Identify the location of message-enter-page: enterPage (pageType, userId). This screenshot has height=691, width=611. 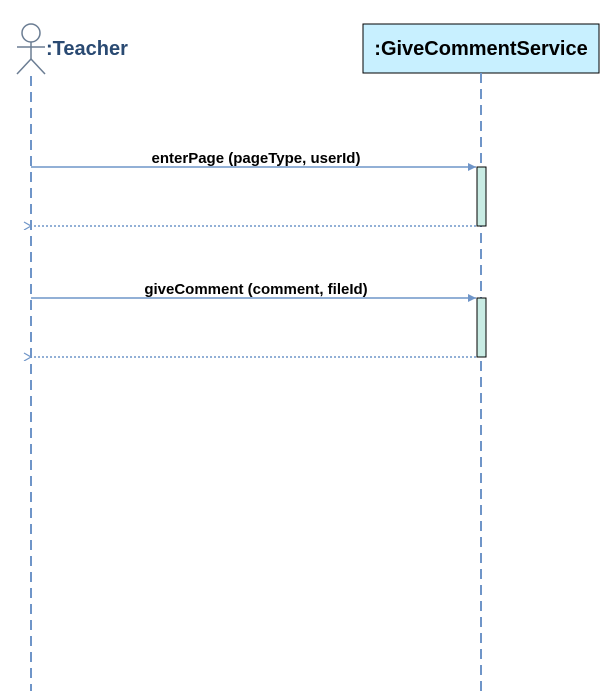
(253, 160).